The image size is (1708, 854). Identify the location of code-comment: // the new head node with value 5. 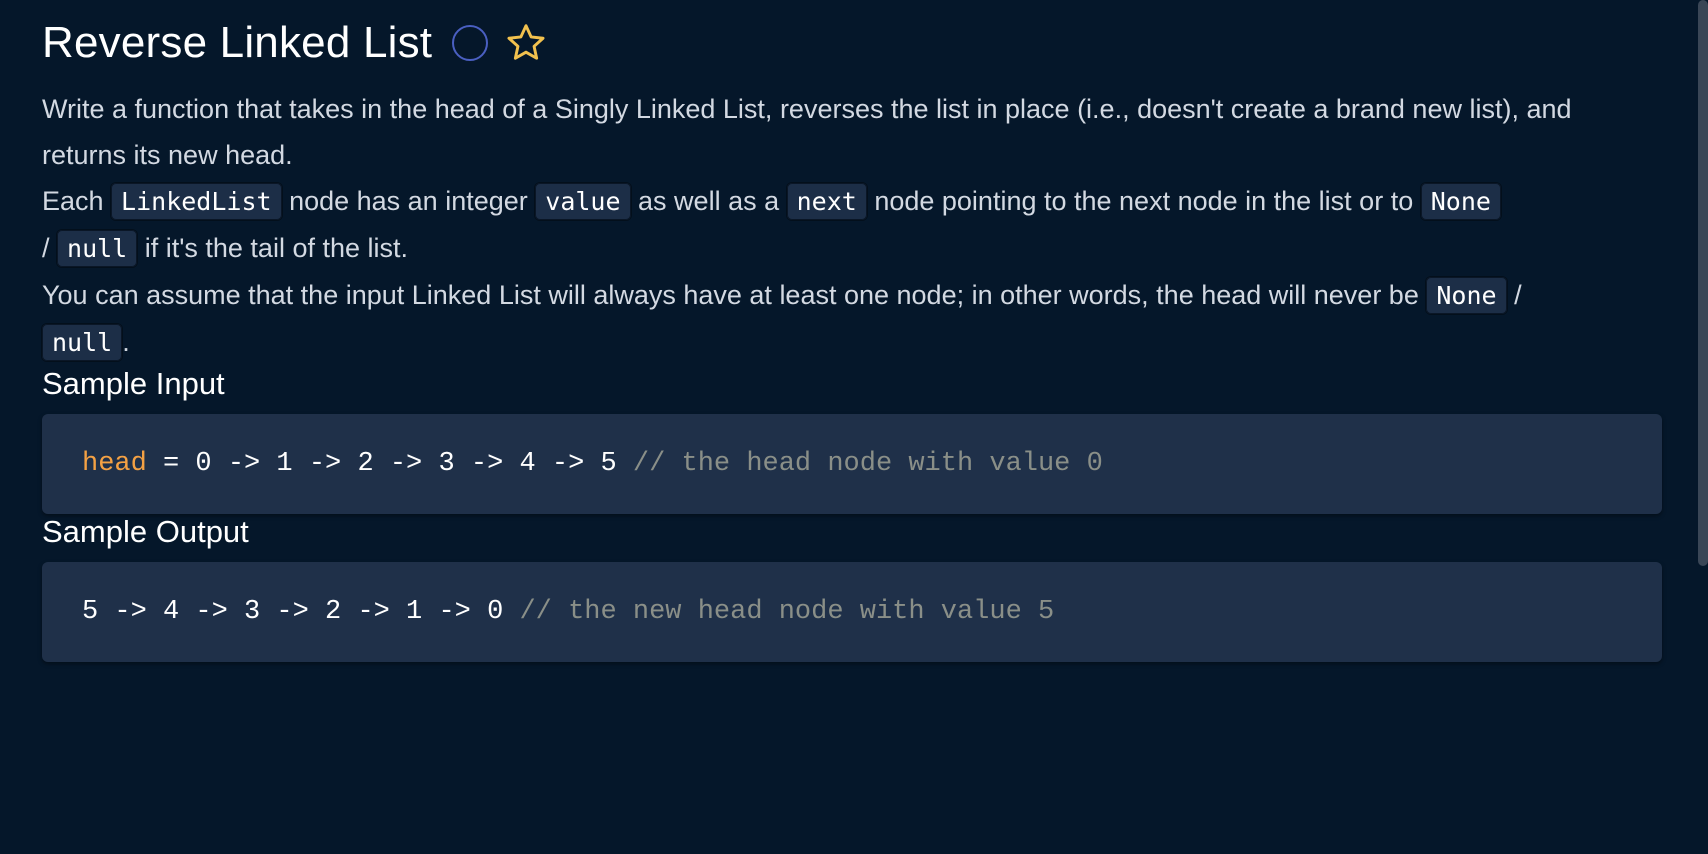
(787, 612).